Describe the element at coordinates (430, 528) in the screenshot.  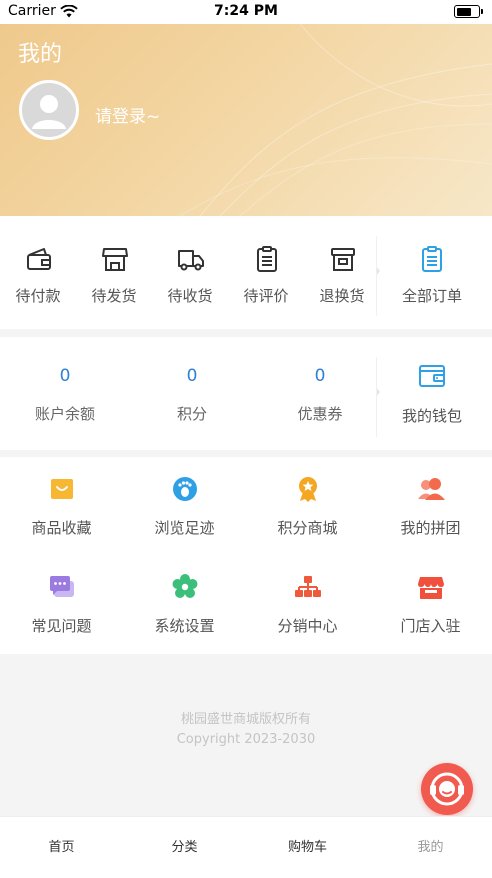
I see `service-label: 我的拼团` at that location.